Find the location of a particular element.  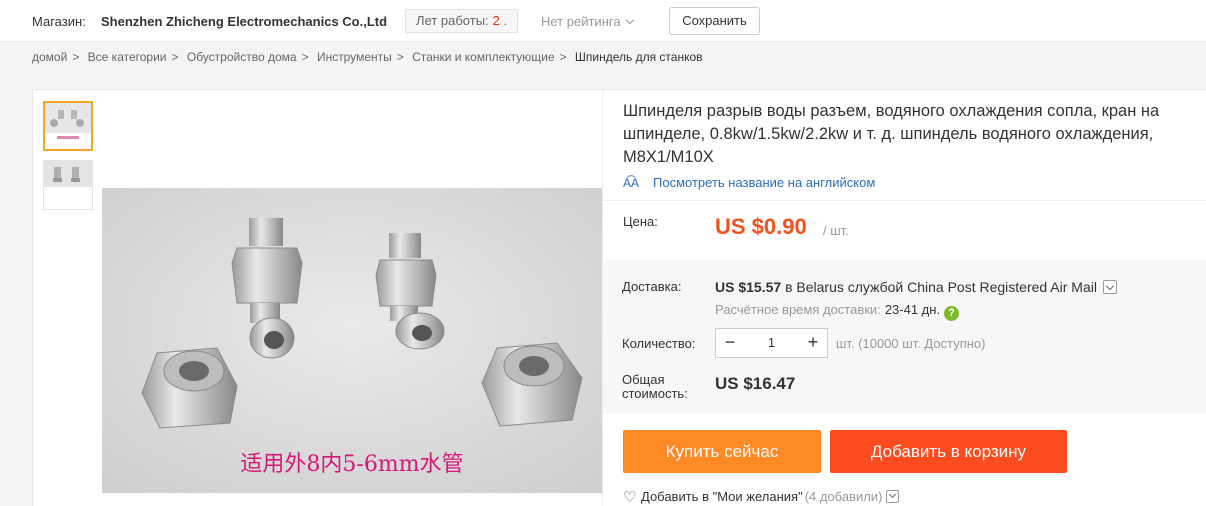

shipping-cost: US $15.57 is located at coordinates (748, 287).